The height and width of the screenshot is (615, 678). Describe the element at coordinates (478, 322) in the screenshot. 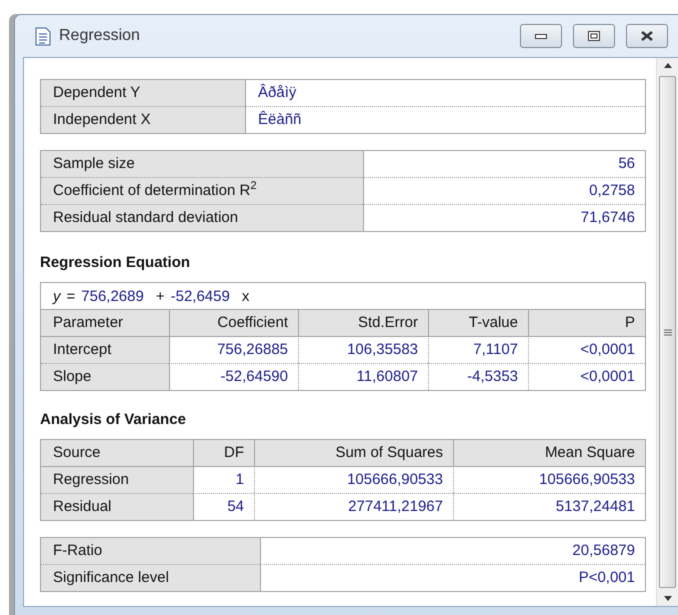

I see `column-header: T-value` at that location.